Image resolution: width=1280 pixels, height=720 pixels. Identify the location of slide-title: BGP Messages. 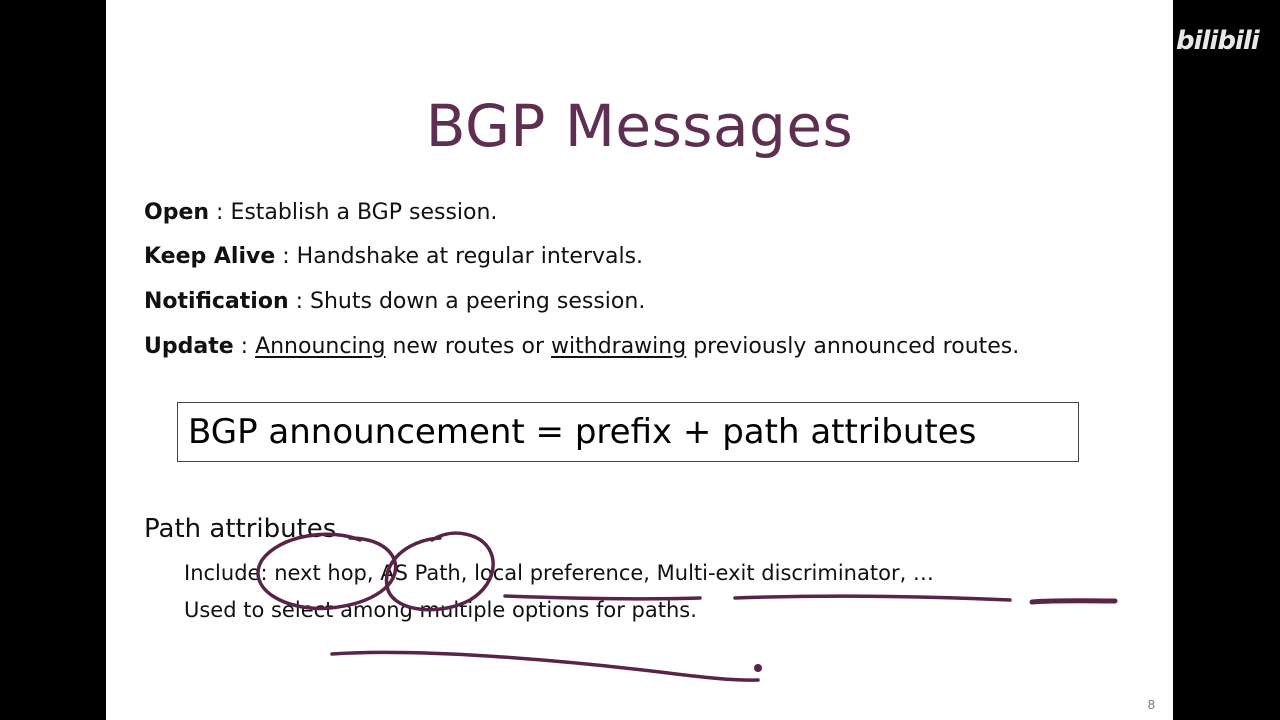
(639, 126).